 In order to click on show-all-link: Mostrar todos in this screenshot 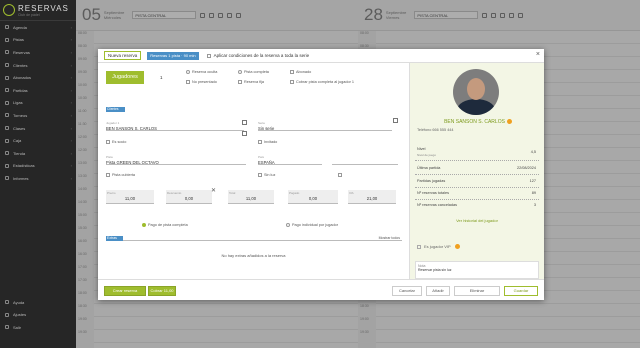, I will do `click(389, 238)`.